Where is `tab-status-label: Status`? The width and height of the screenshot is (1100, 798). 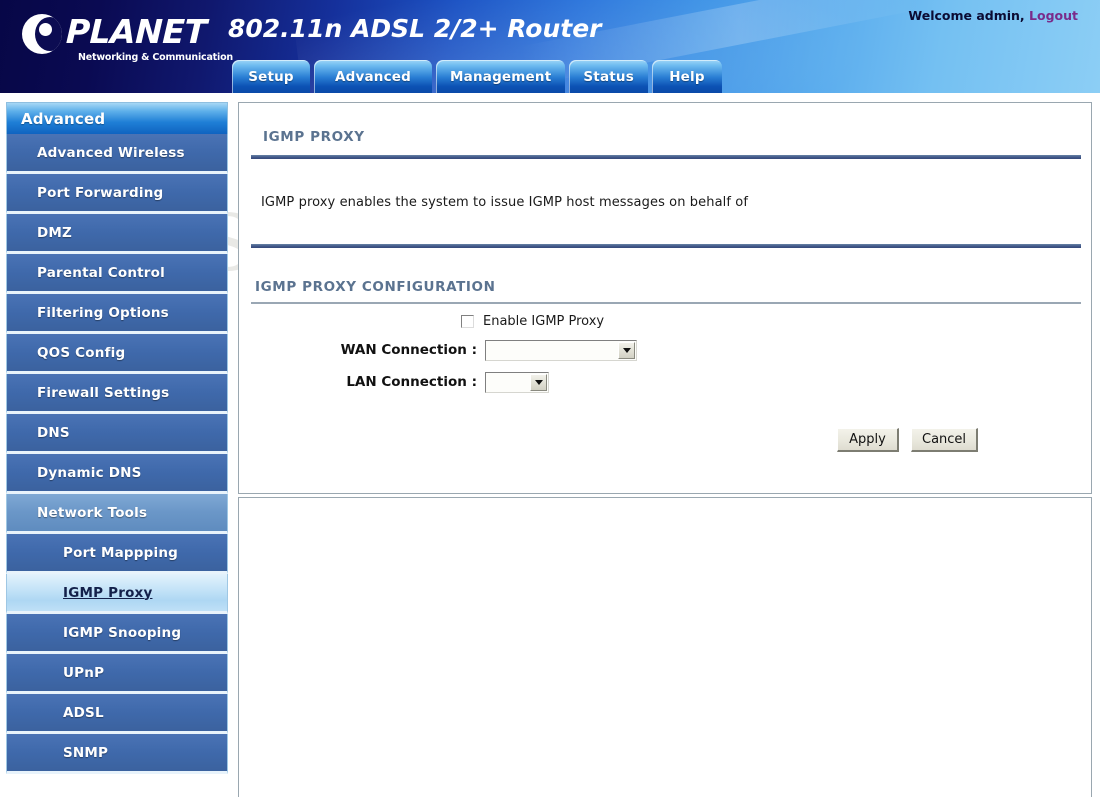 tab-status-label: Status is located at coordinates (608, 76).